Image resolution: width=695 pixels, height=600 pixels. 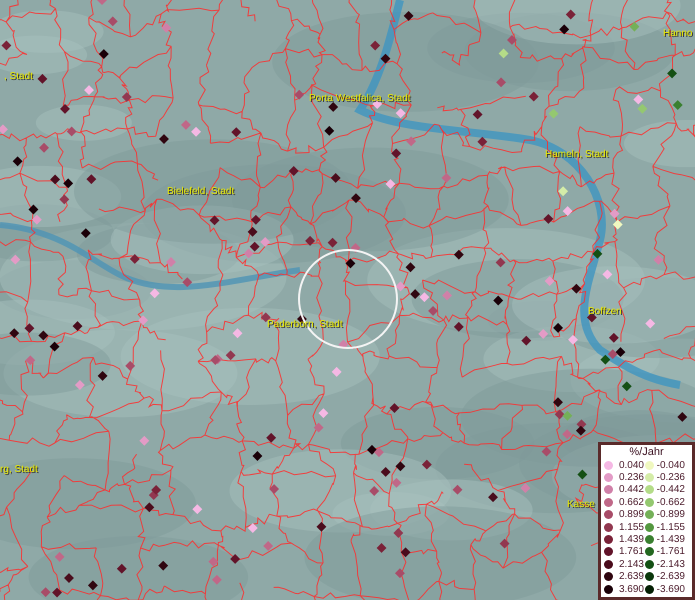 What do you see at coordinates (631, 527) in the screenshot?
I see `legend-label: 1.155` at bounding box center [631, 527].